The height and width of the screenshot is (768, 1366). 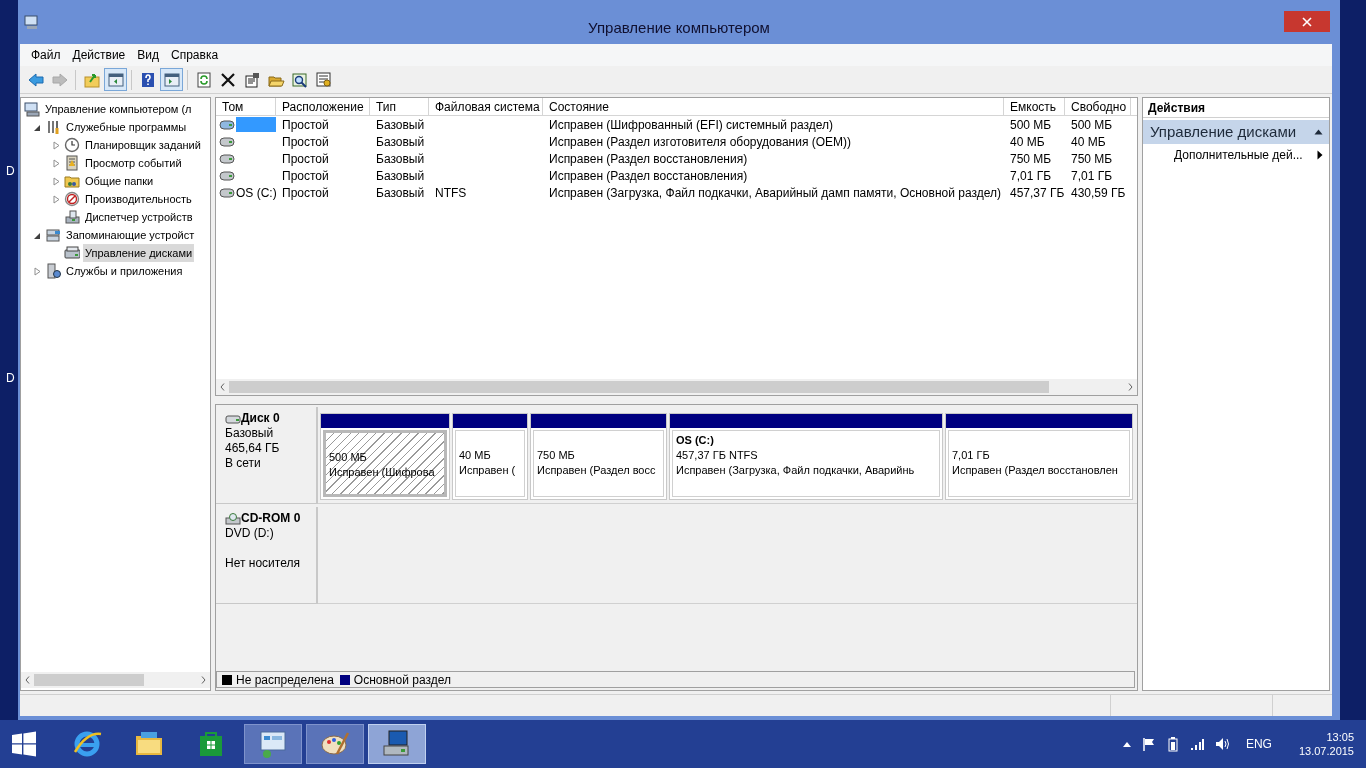 What do you see at coordinates (99, 55) in the screenshot?
I see `menu-item: Действие` at bounding box center [99, 55].